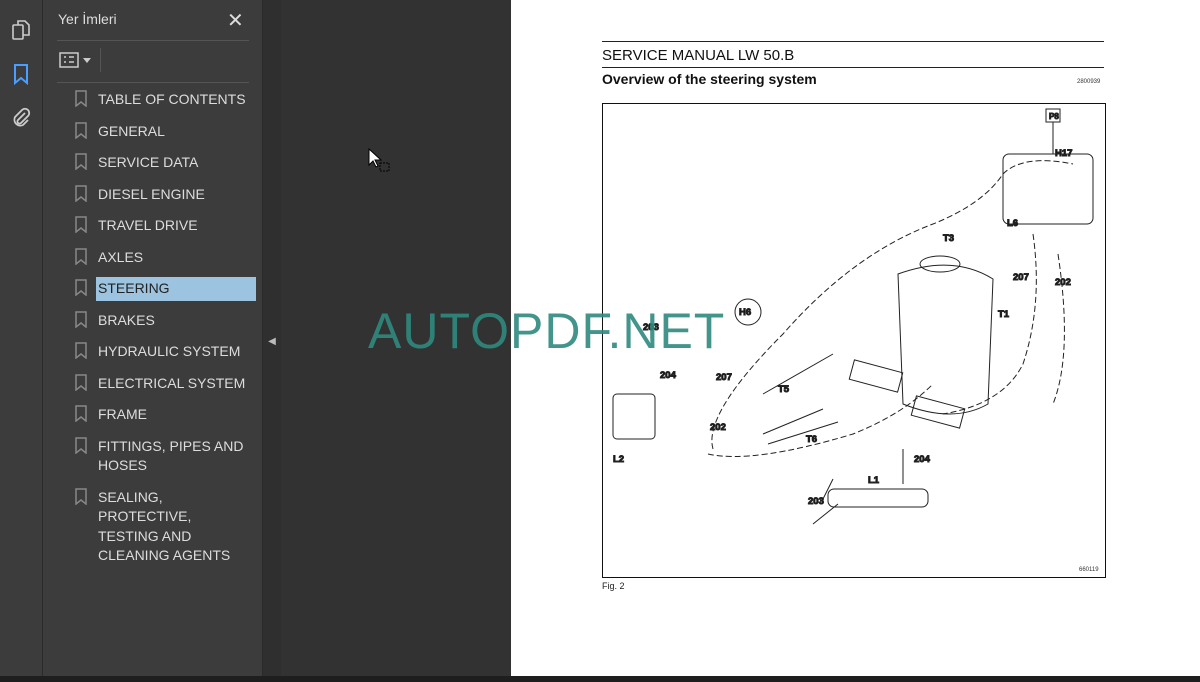 This screenshot has height=682, width=1200. Describe the element at coordinates (948, 238) in the screenshot. I see `label-t3: T3` at that location.